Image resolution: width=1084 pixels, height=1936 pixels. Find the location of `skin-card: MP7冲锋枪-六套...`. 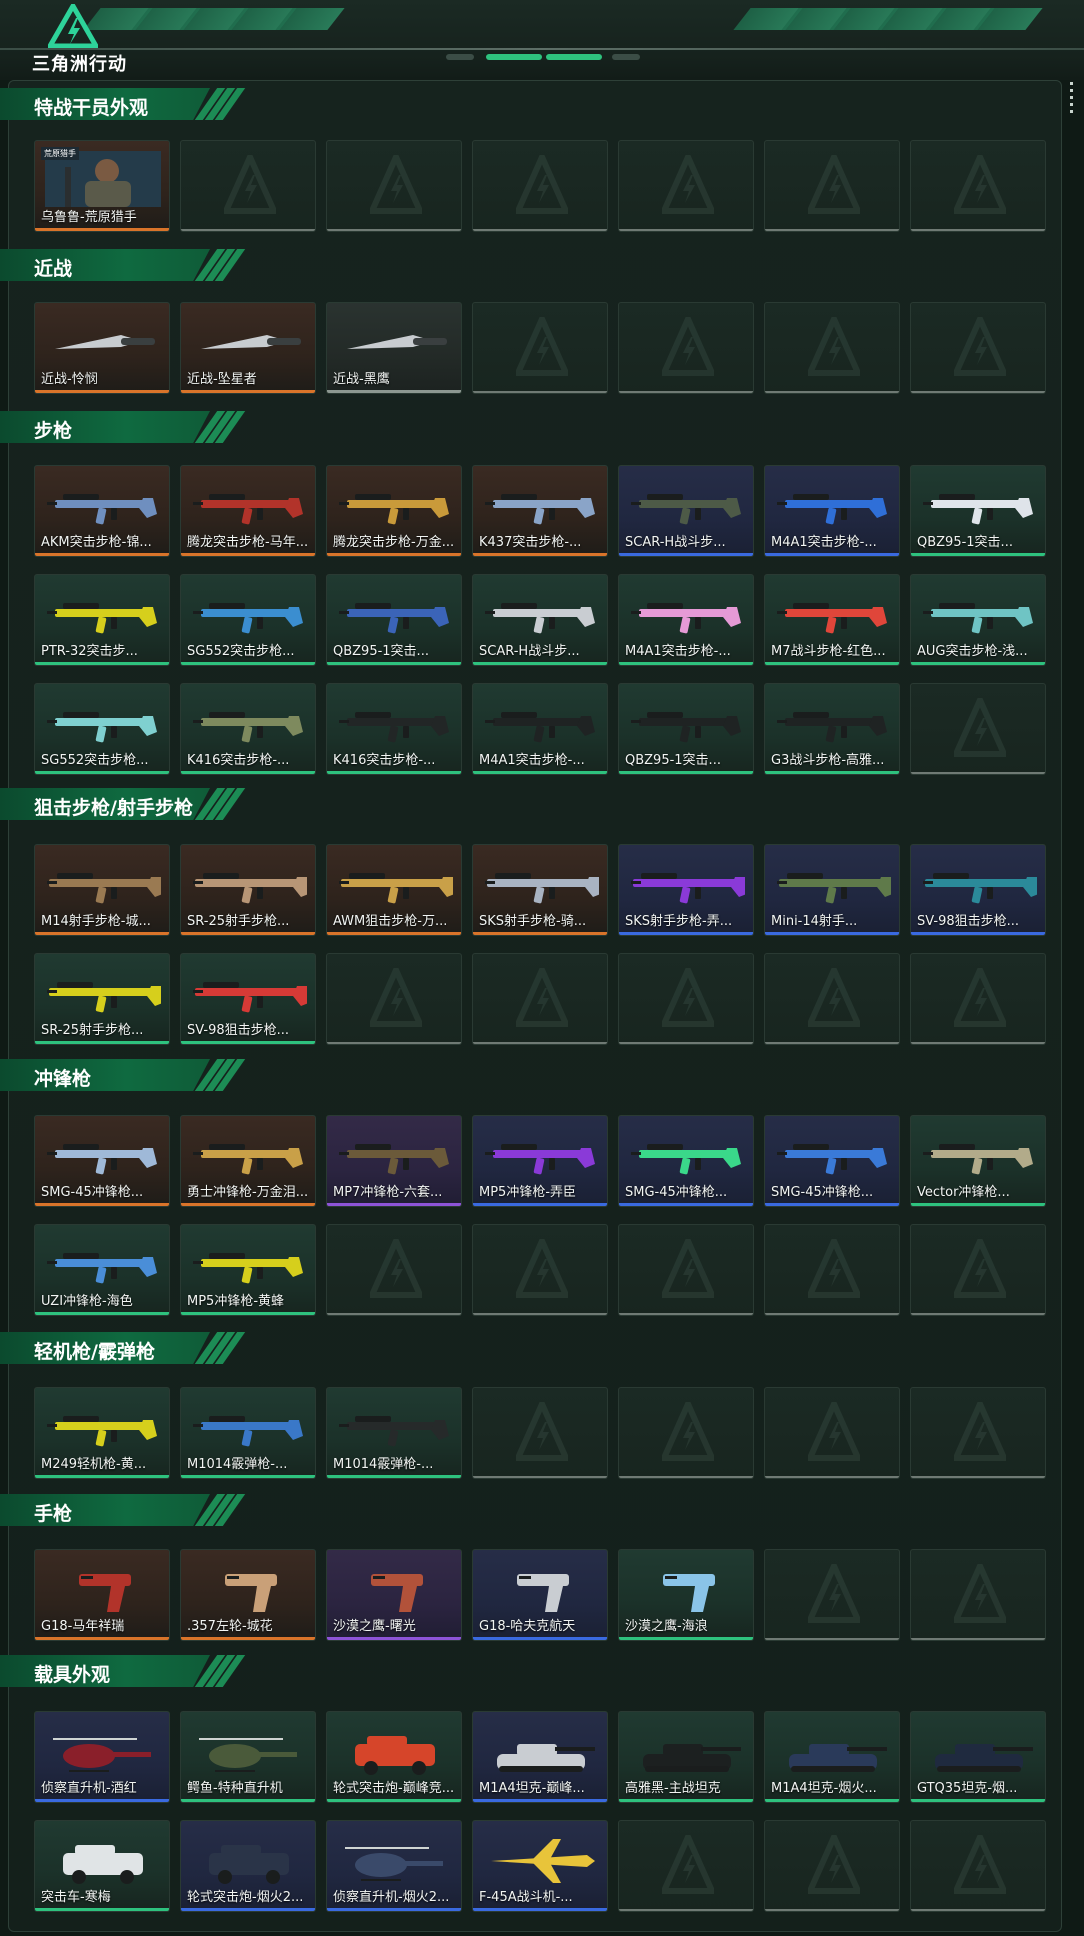

skin-card: MP7冲锋枪-六套... is located at coordinates (394, 1161).